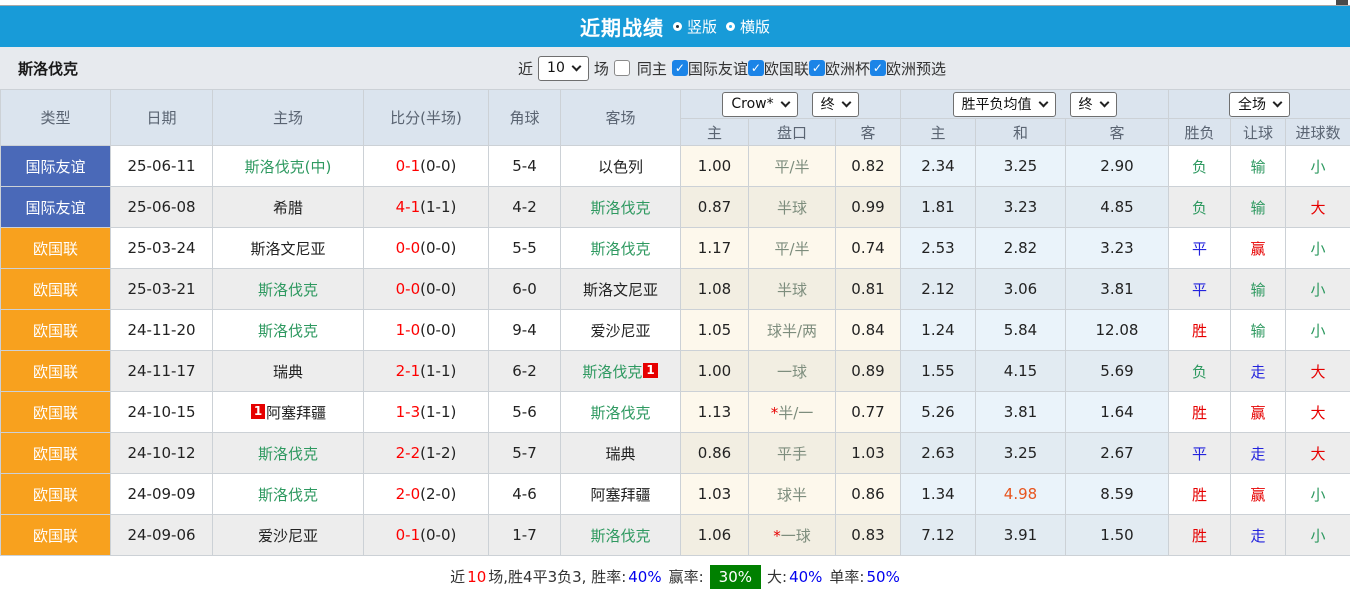 The height and width of the screenshot is (596, 1350). What do you see at coordinates (458, 577) in the screenshot?
I see `summary-prefix: 近` at bounding box center [458, 577].